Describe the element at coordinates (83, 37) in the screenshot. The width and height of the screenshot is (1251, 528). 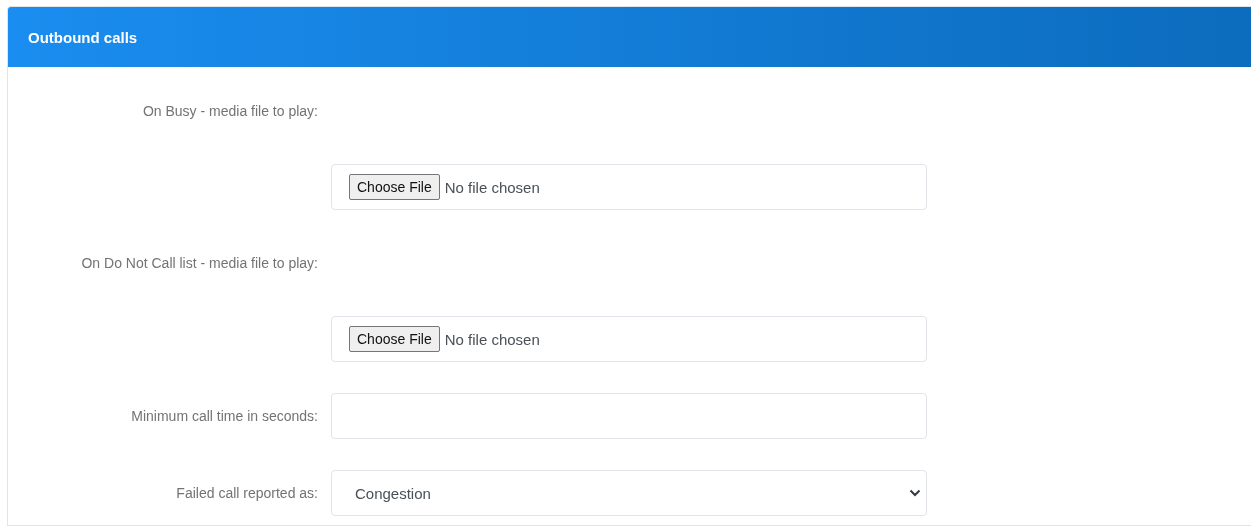
I see `panel-title: Outbound calls` at that location.